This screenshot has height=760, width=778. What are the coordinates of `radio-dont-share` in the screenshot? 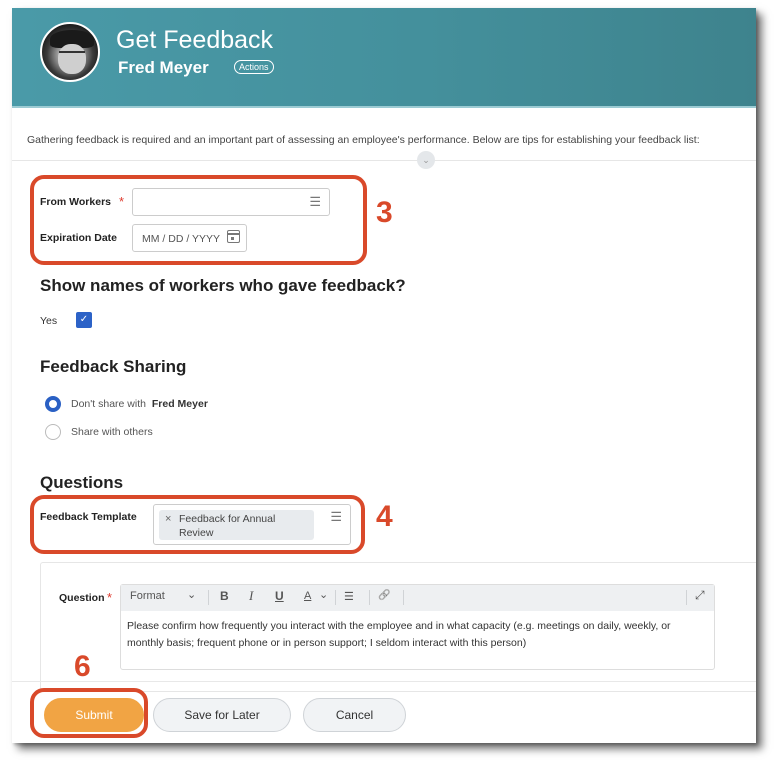 It's located at (53, 404).